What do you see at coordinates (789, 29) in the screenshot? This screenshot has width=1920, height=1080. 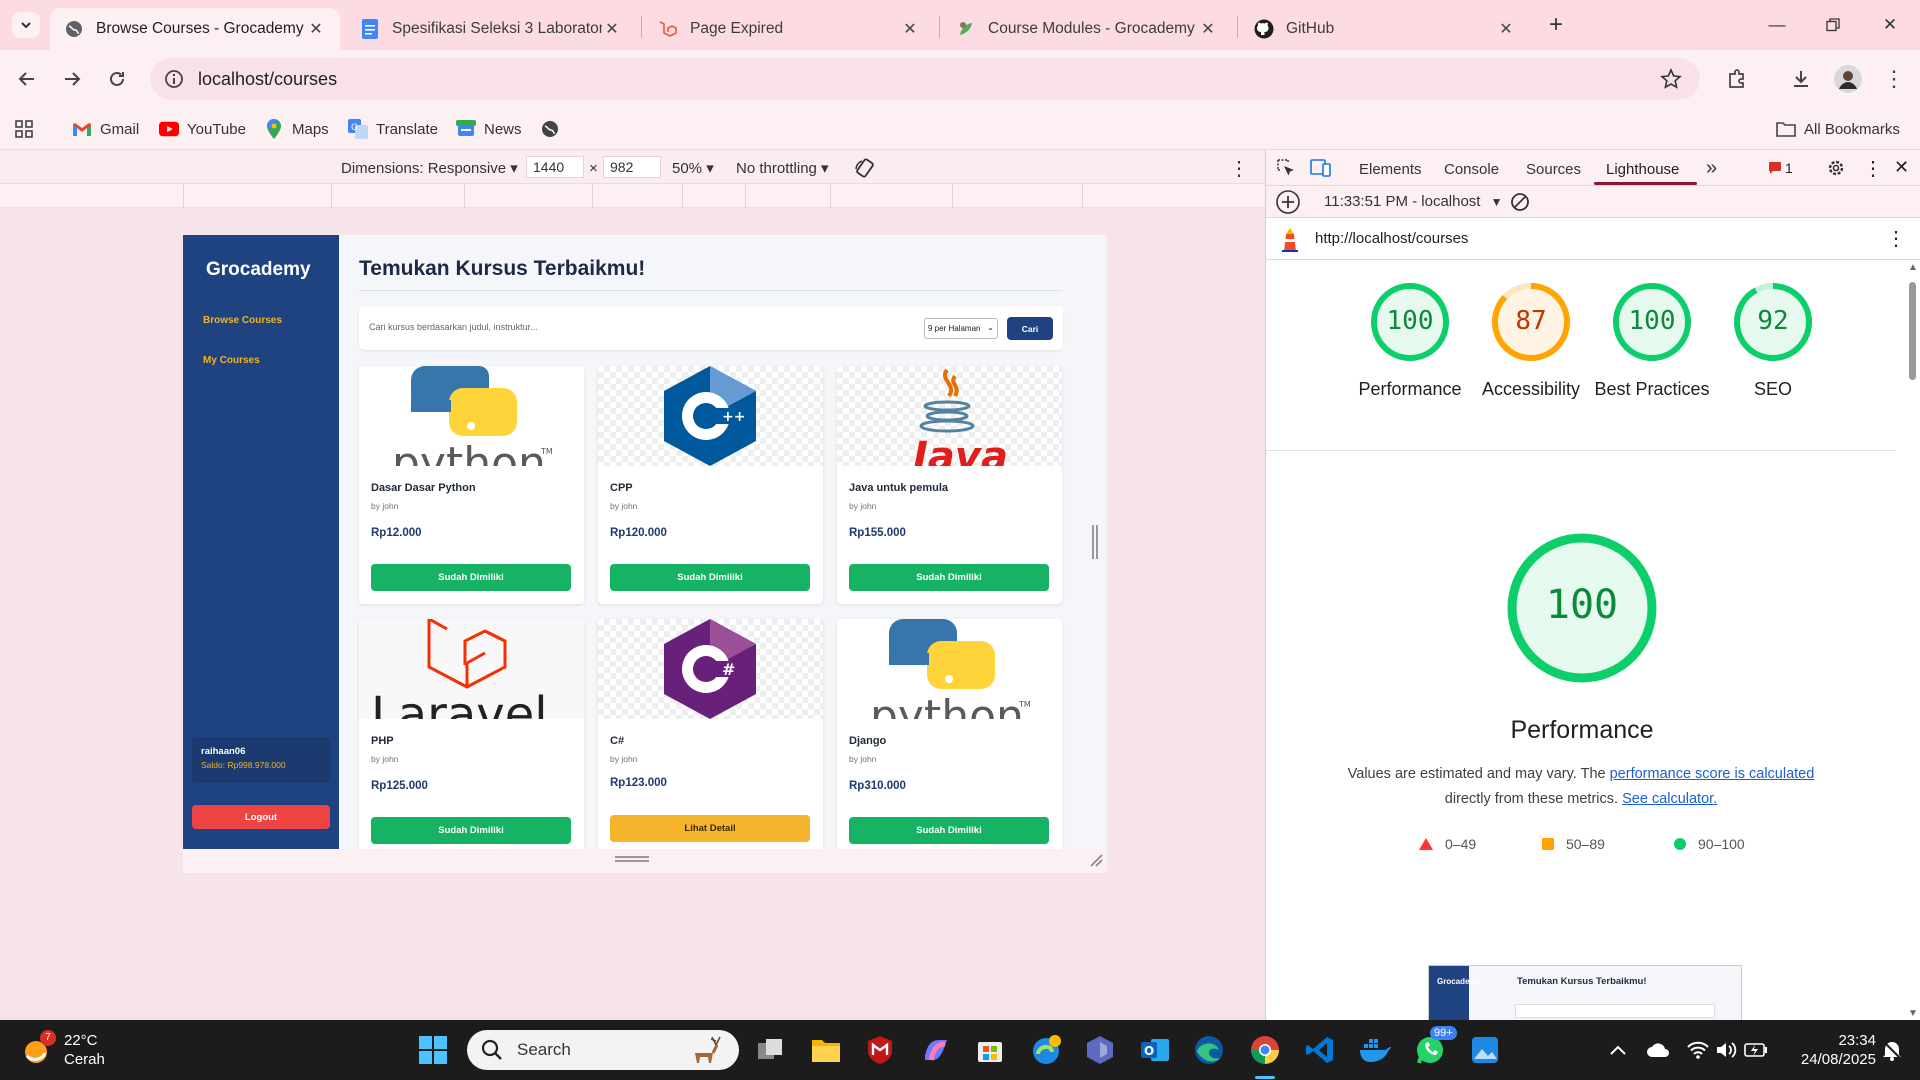 I see `tab-page-expired: Page Expired ✕` at bounding box center [789, 29].